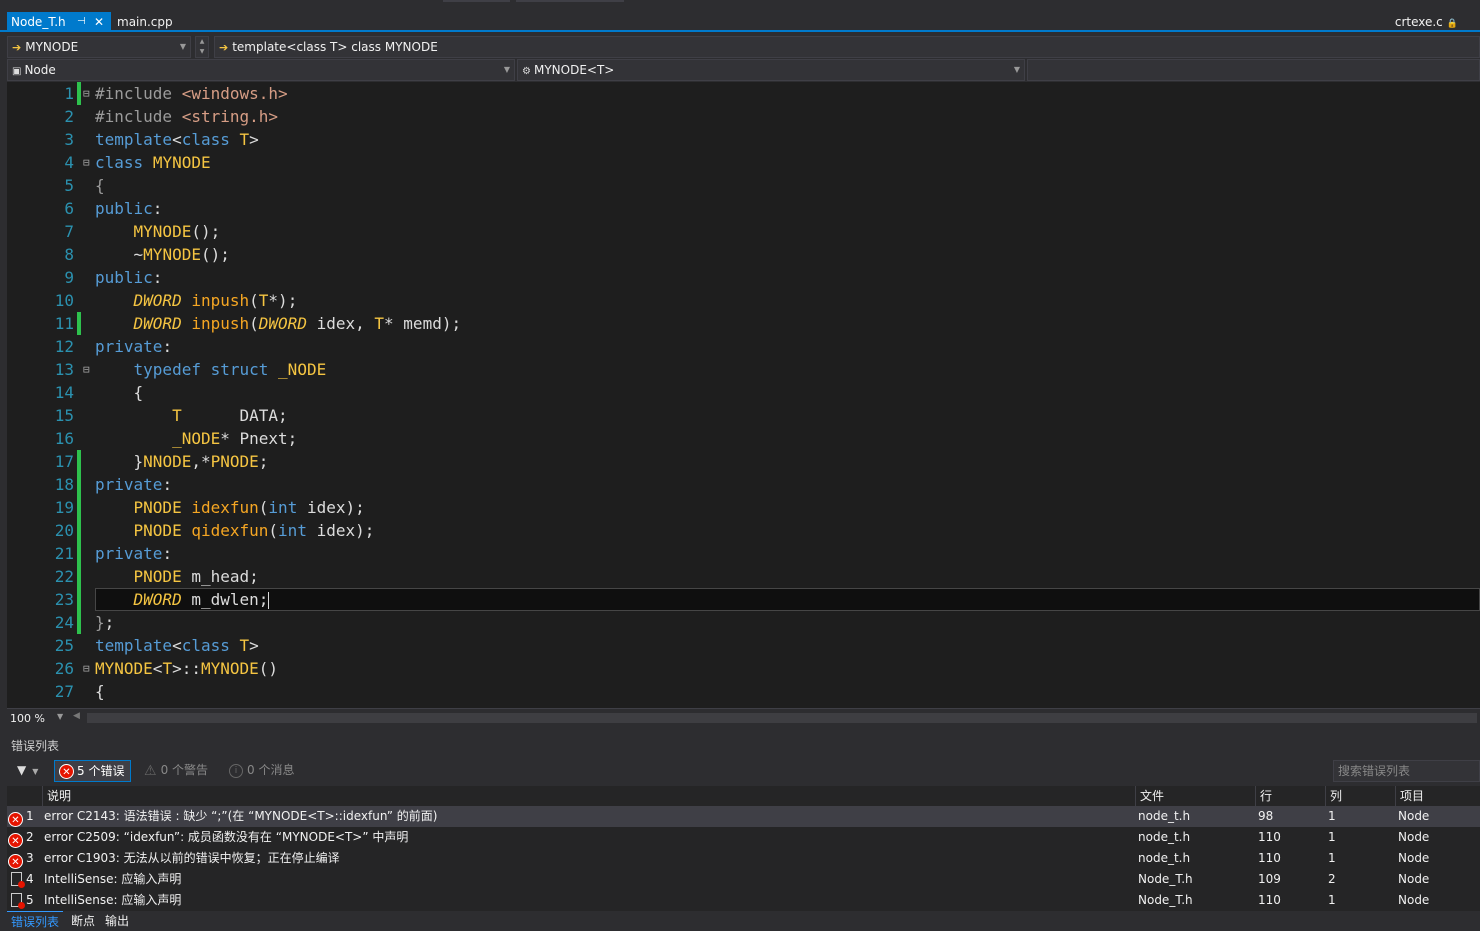 The height and width of the screenshot is (931, 1480). Describe the element at coordinates (1269, 858) in the screenshot. I see `row-line: 110` at that location.